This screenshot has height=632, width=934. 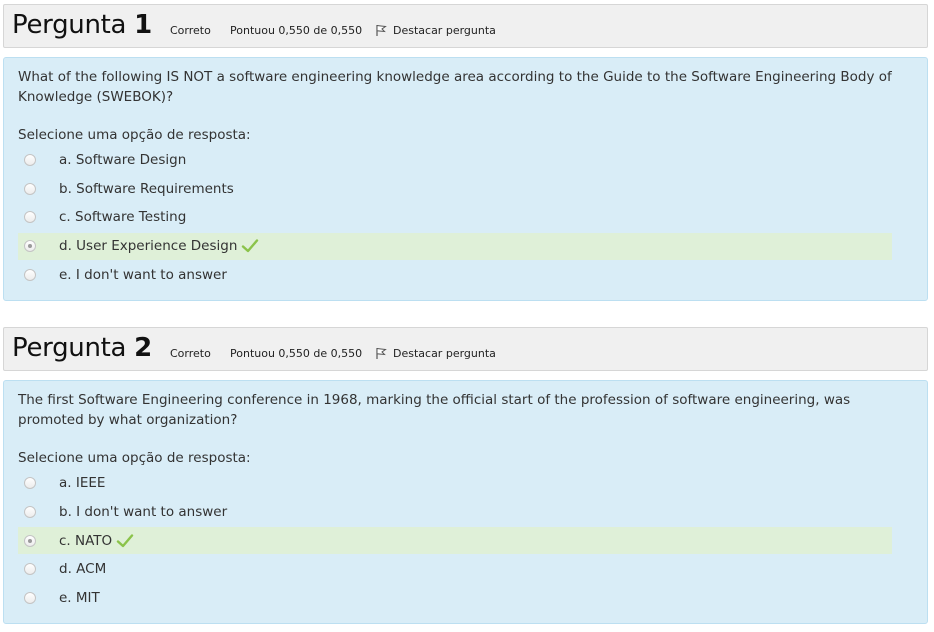 I want to click on option-label: a. Software Design, so click(x=123, y=160).